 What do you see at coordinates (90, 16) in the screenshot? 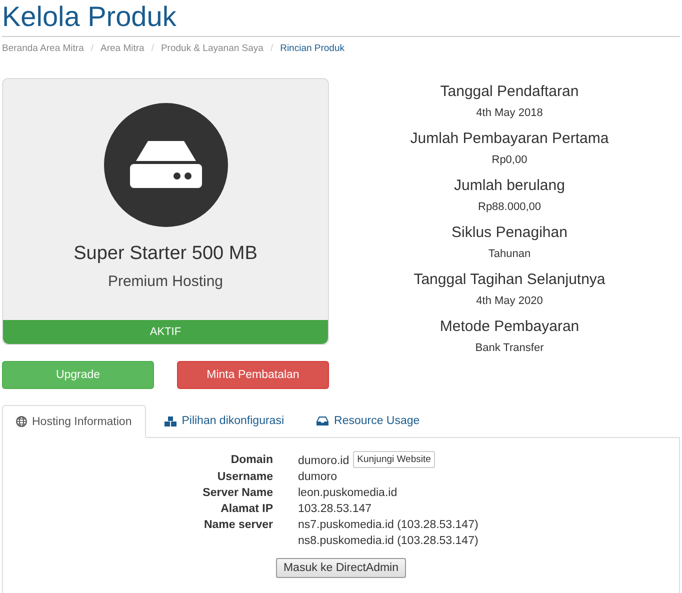
I see `page-title: Kelola Produk` at bounding box center [90, 16].